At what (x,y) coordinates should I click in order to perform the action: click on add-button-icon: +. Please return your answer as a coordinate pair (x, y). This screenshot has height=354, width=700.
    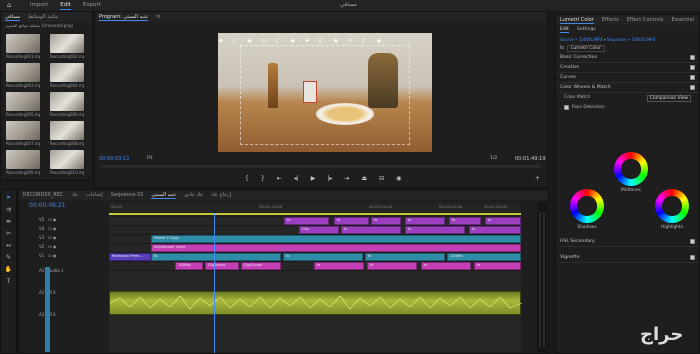
    Looking at the image, I should click on (537, 178).